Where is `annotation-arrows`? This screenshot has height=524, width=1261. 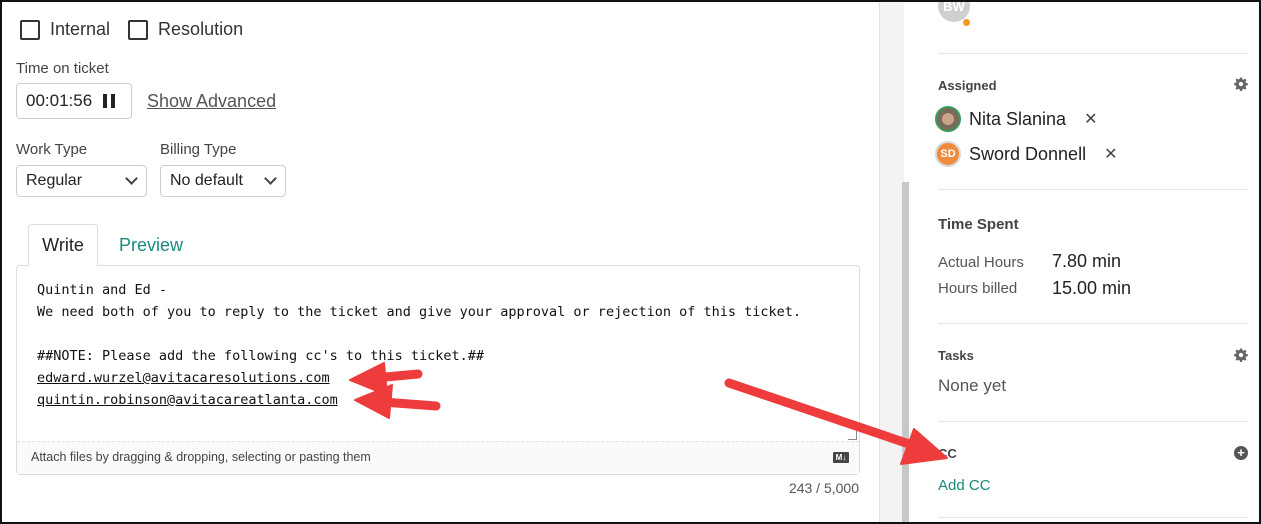
annotation-arrows is located at coordinates (648, 413).